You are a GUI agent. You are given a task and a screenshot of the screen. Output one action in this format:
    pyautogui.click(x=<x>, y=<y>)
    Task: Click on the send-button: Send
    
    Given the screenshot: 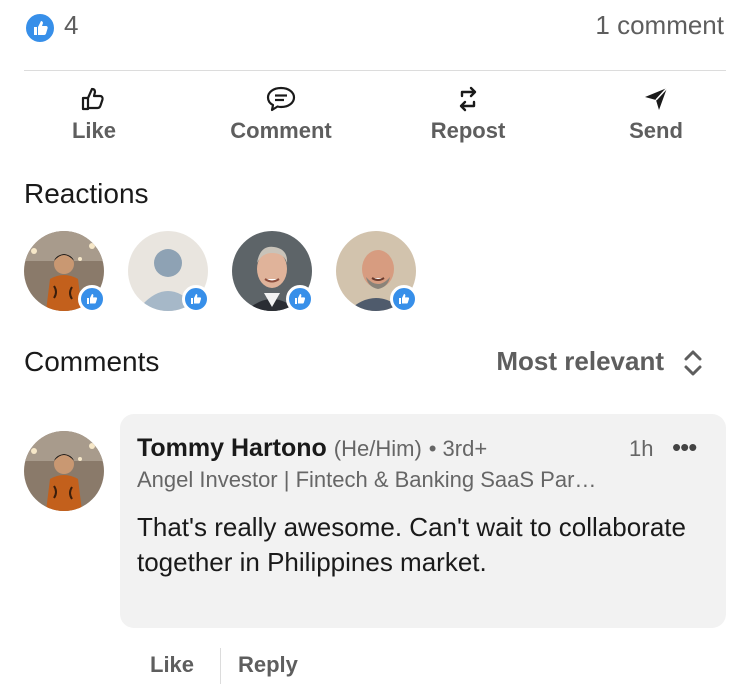 What is the action you would take?
    pyautogui.click(x=656, y=114)
    